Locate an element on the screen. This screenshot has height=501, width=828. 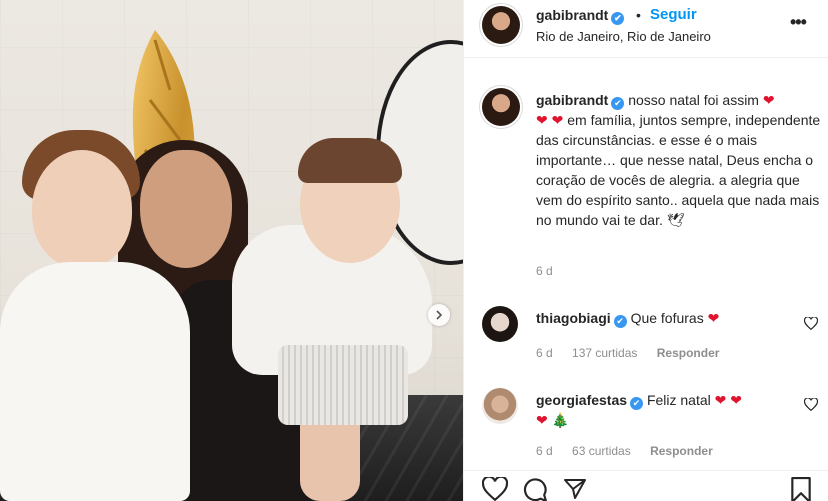
chevron-right-icon is located at coordinates (439, 315).